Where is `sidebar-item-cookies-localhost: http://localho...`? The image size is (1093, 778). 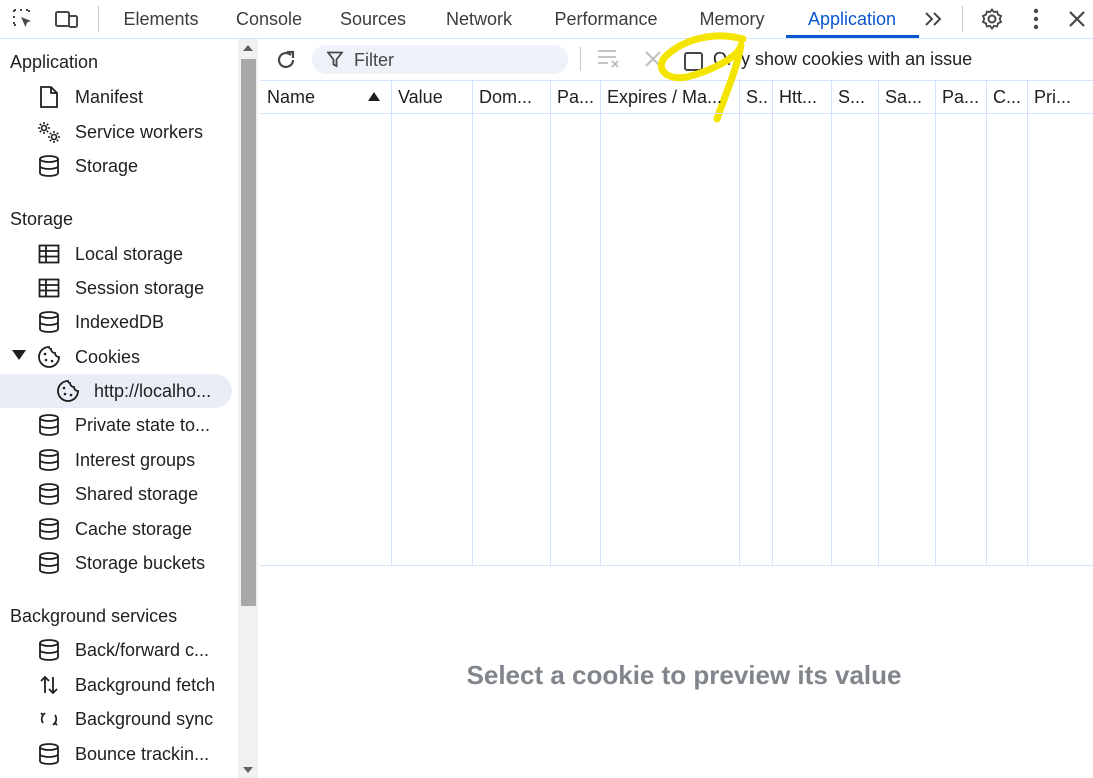
sidebar-item-cookies-localhost: http://localho... is located at coordinates (116, 391).